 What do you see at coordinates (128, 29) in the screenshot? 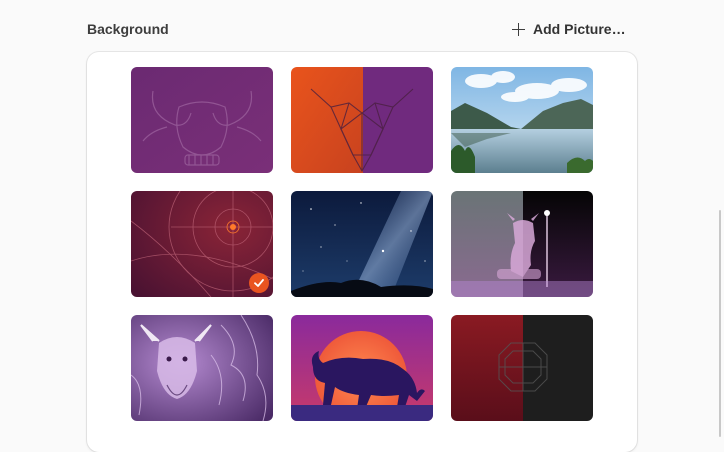
I see `section-title: Background` at bounding box center [128, 29].